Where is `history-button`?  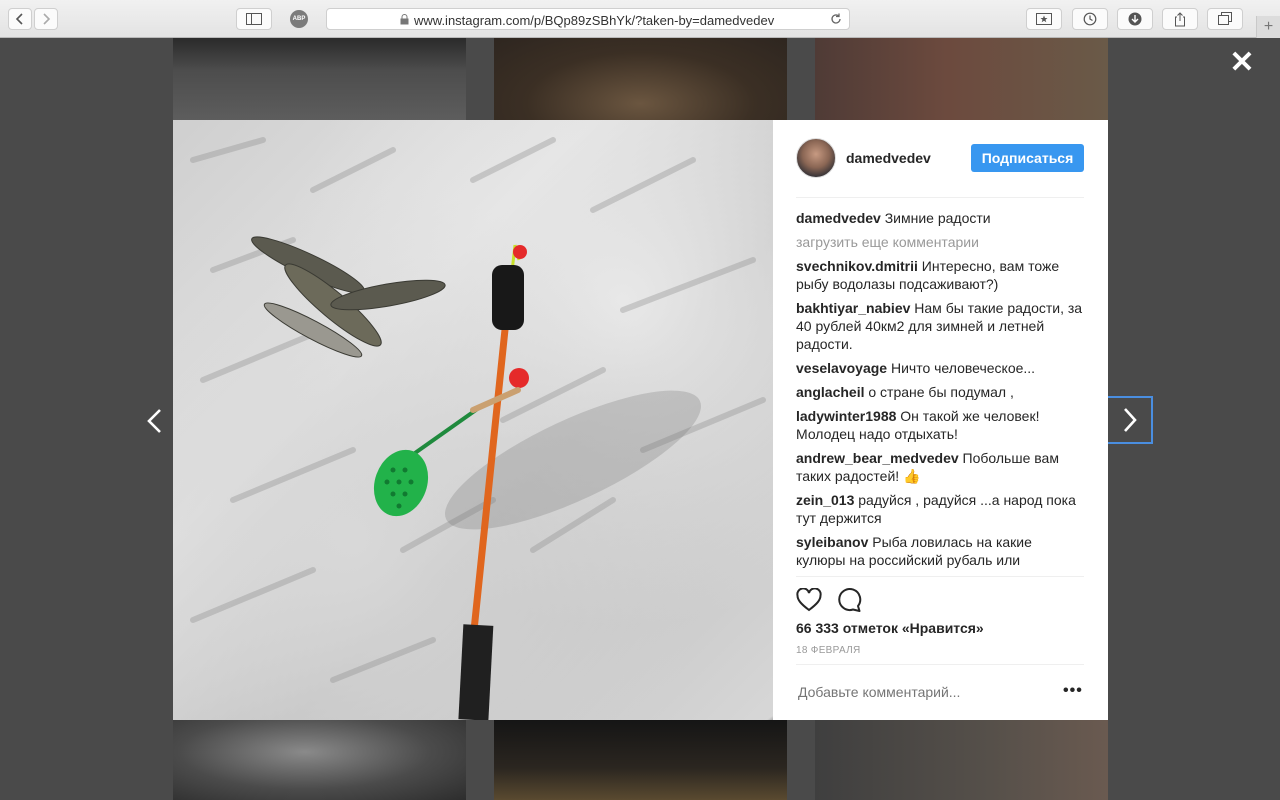
history-button is located at coordinates (1090, 19).